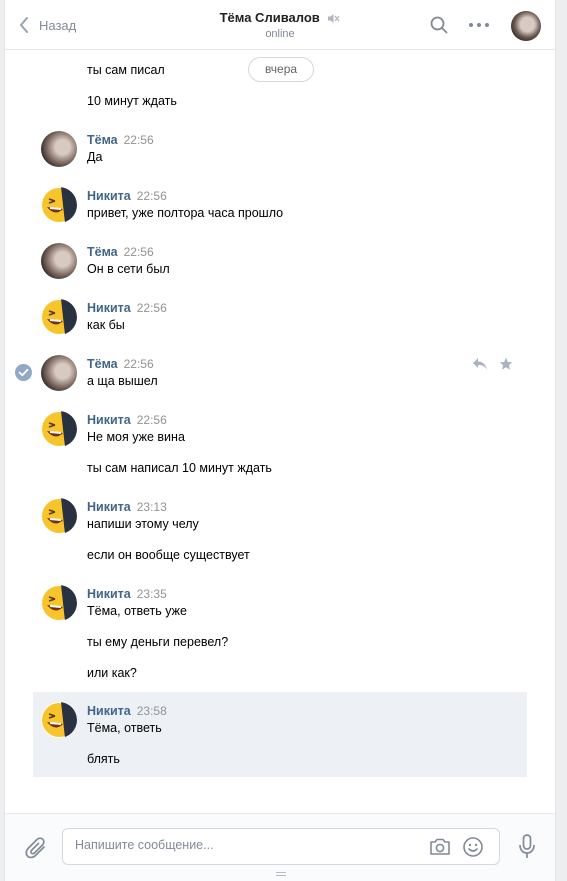  I want to click on camera-icon, so click(440, 847).